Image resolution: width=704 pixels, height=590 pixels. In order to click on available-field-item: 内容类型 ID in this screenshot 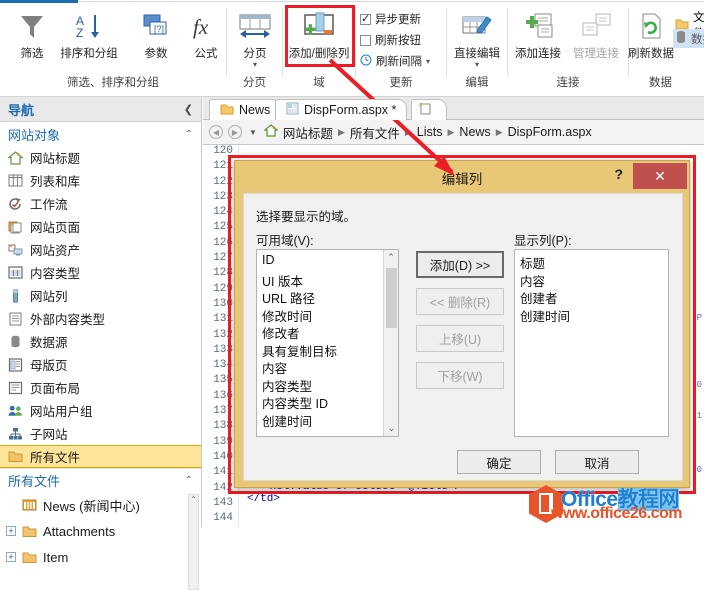, I will do `click(327, 401)`.